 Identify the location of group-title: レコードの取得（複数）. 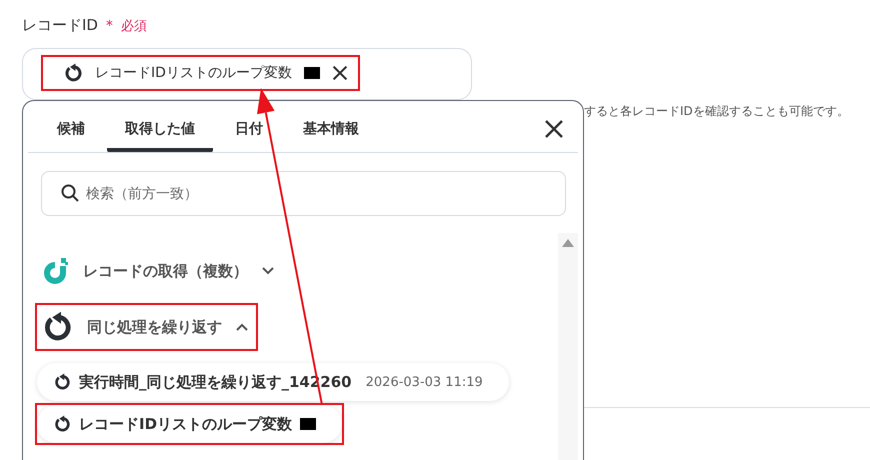
(165, 271).